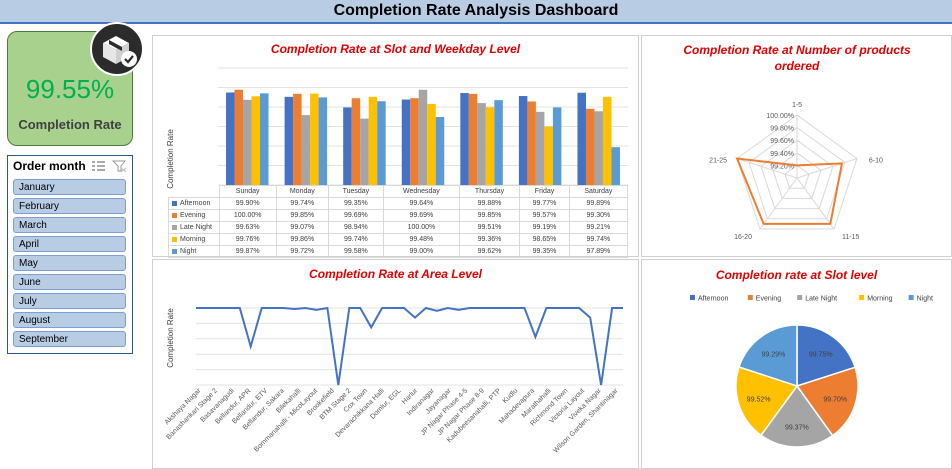  Describe the element at coordinates (302, 191) in the screenshot. I see `table-col-header: Monday` at that location.